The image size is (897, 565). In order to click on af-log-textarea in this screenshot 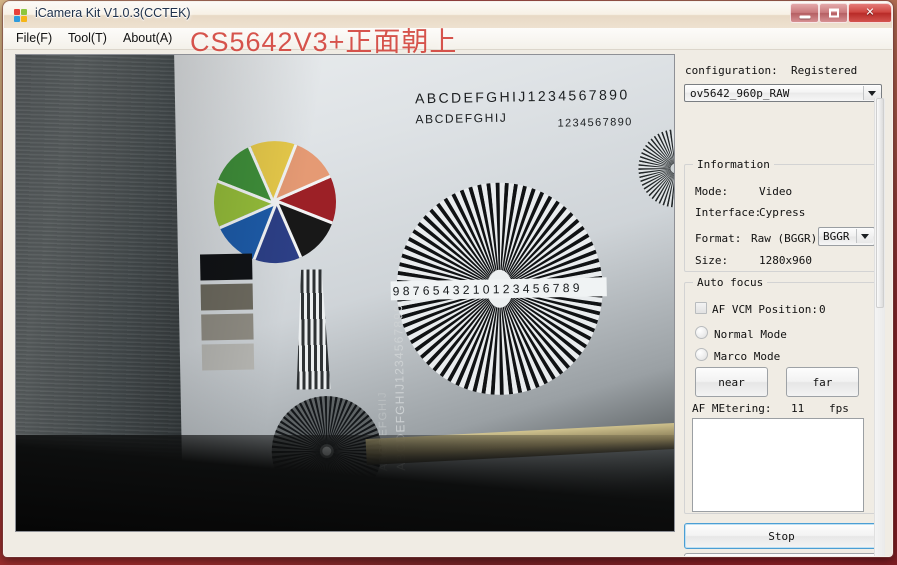, I will do `click(778, 465)`.